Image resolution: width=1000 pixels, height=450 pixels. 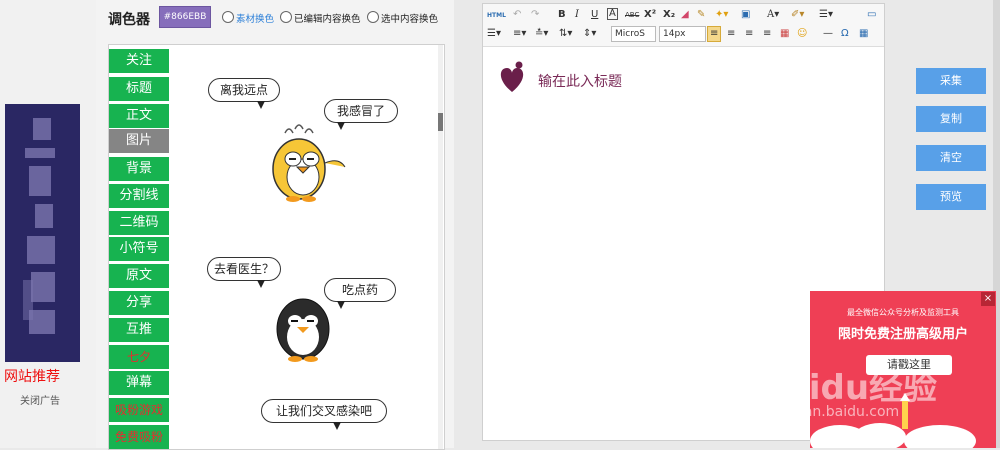 I want to click on redo-icon: ↷, so click(x=535, y=15).